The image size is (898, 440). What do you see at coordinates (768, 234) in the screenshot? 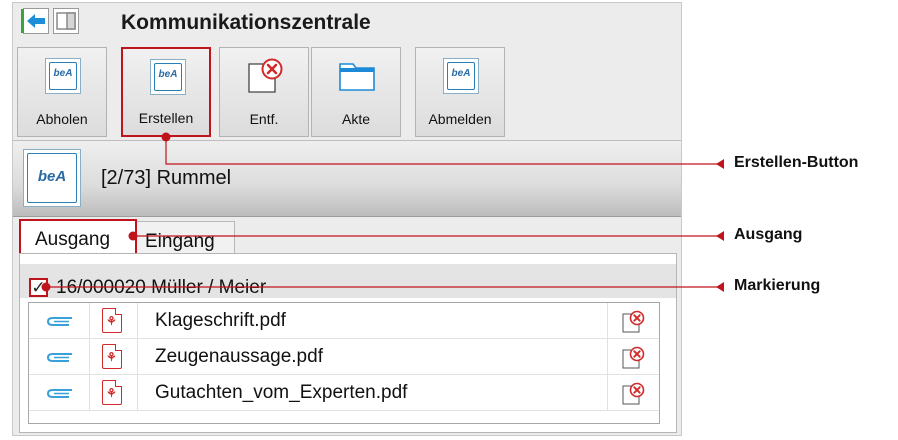
I see `callout-outbox: Ausgang` at bounding box center [768, 234].